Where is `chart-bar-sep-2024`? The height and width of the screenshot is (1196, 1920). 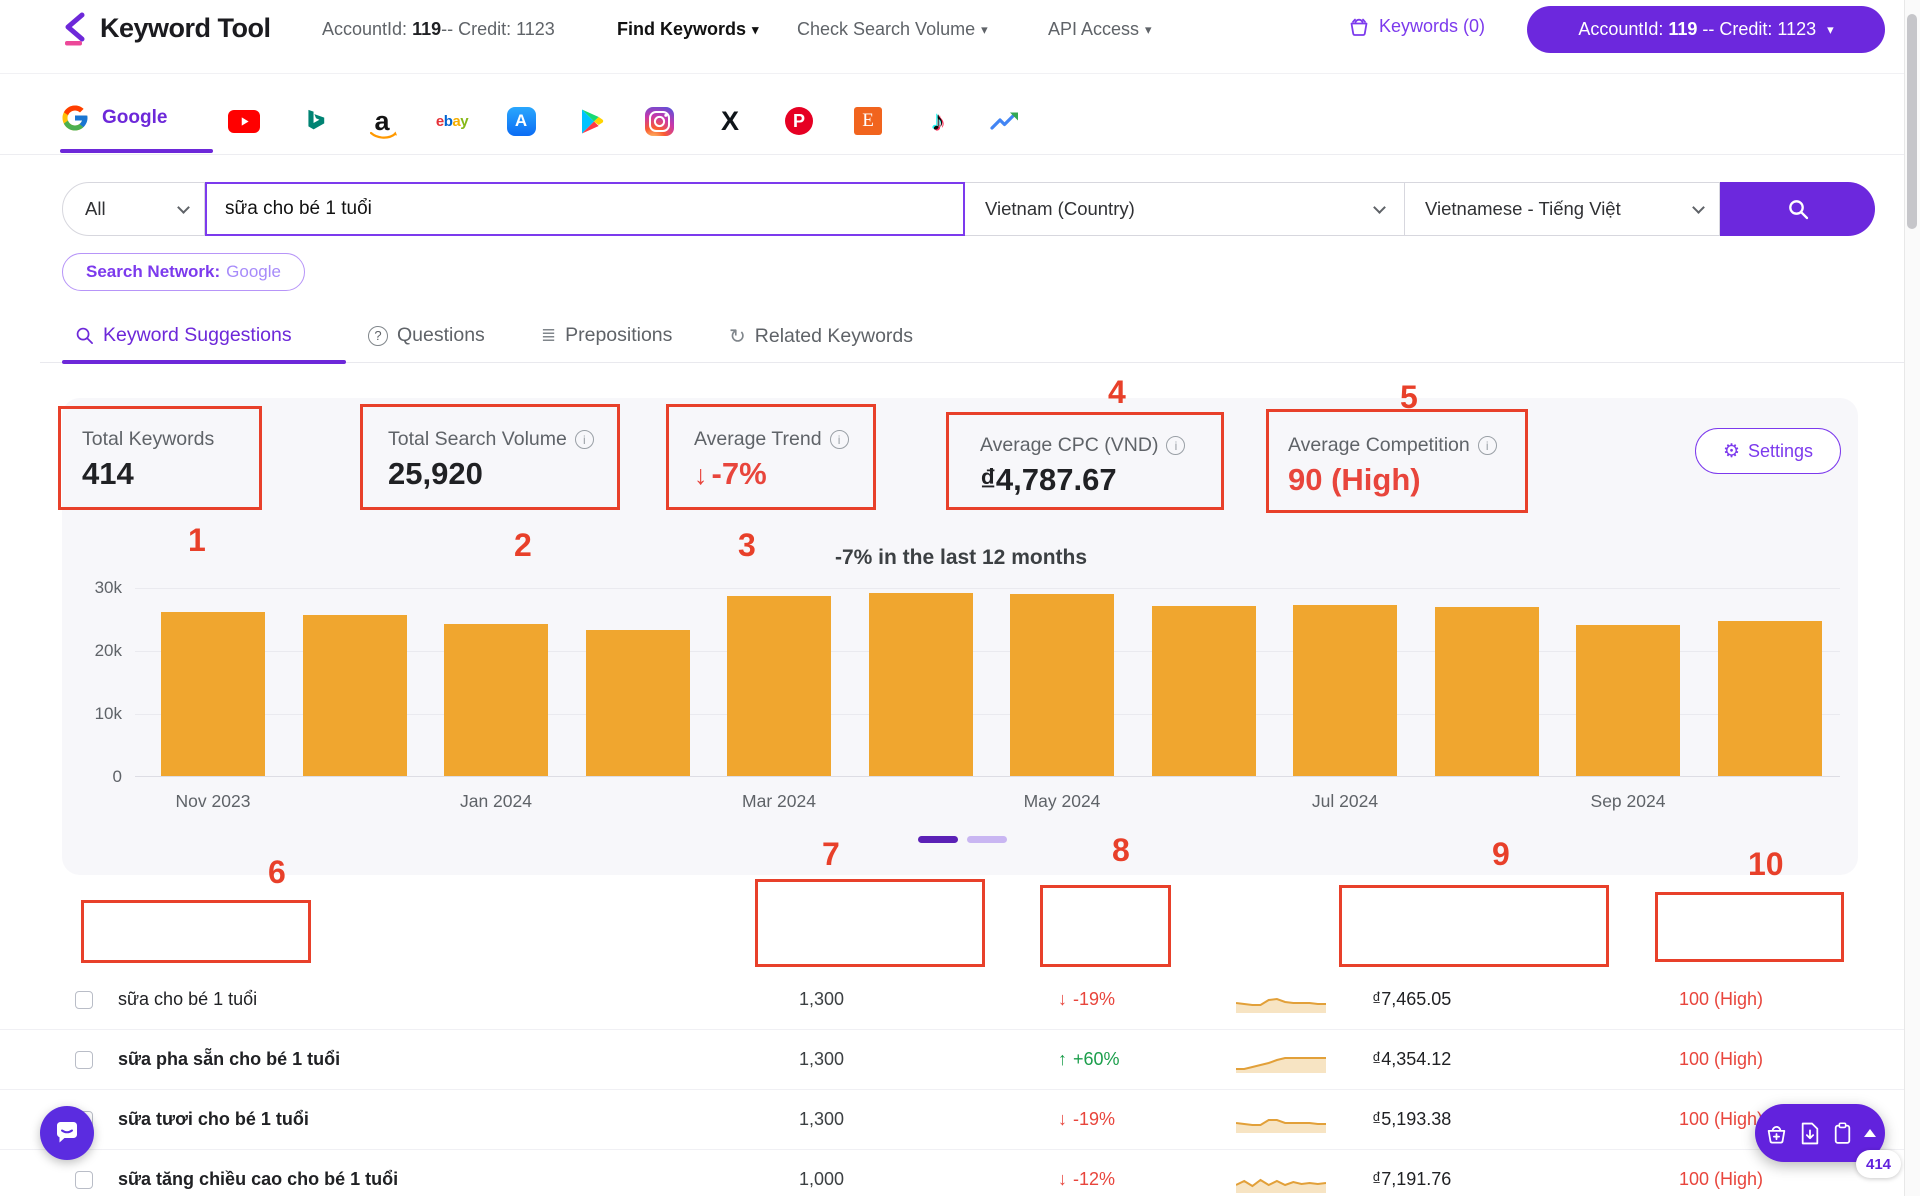
chart-bar-sep-2024 is located at coordinates (1628, 700).